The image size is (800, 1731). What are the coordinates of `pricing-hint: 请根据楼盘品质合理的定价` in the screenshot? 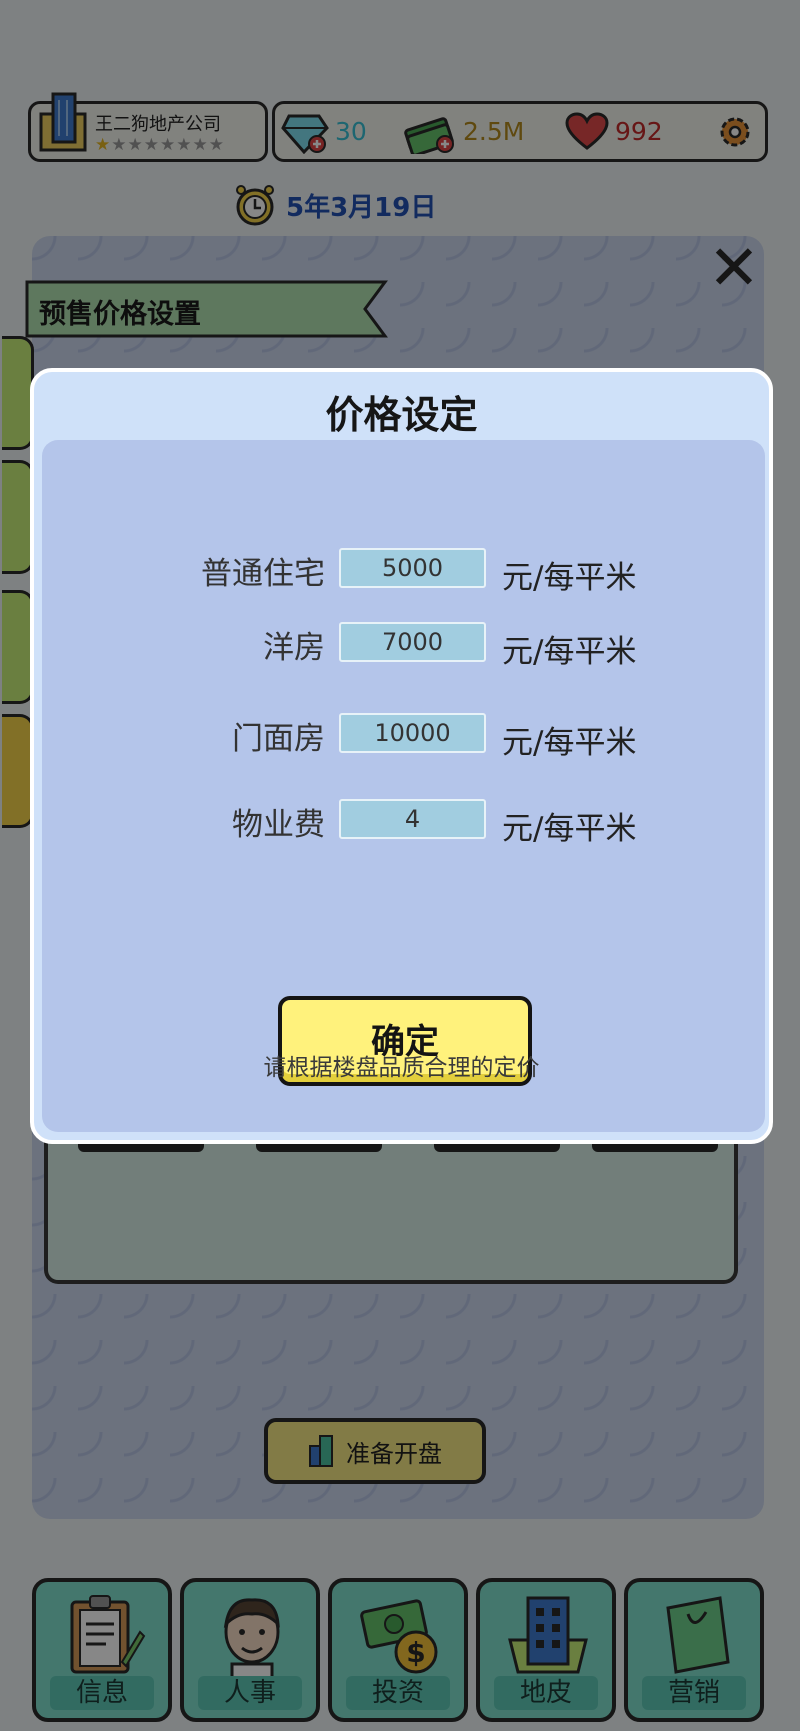 It's located at (401, 1068).